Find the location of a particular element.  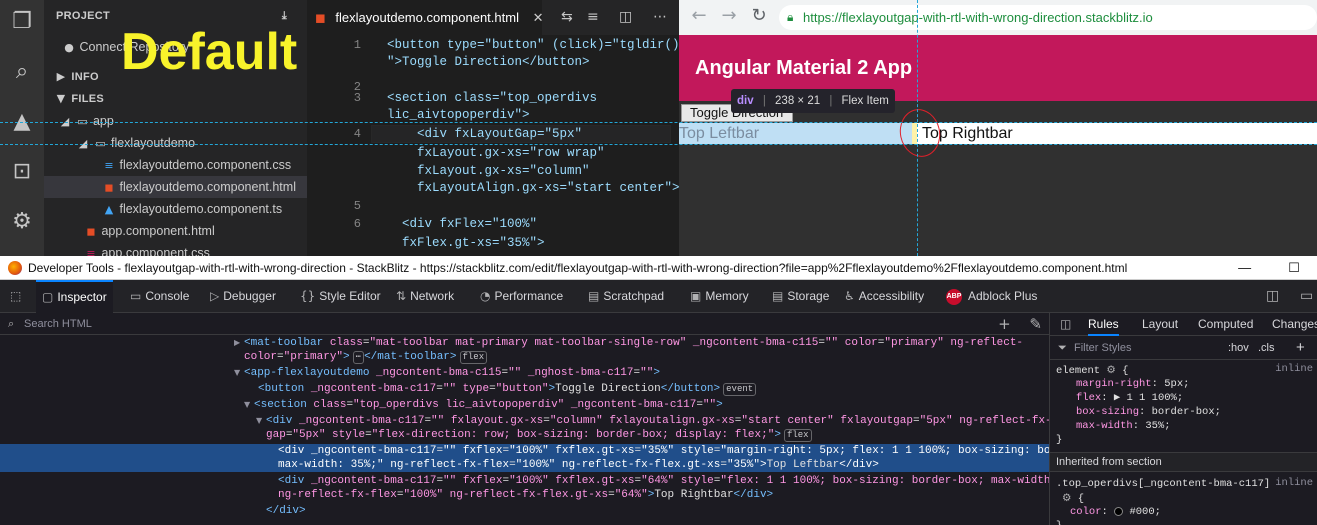

rule-prop: flex: ▶ 1 1 100%; is located at coordinates (1119, 398).